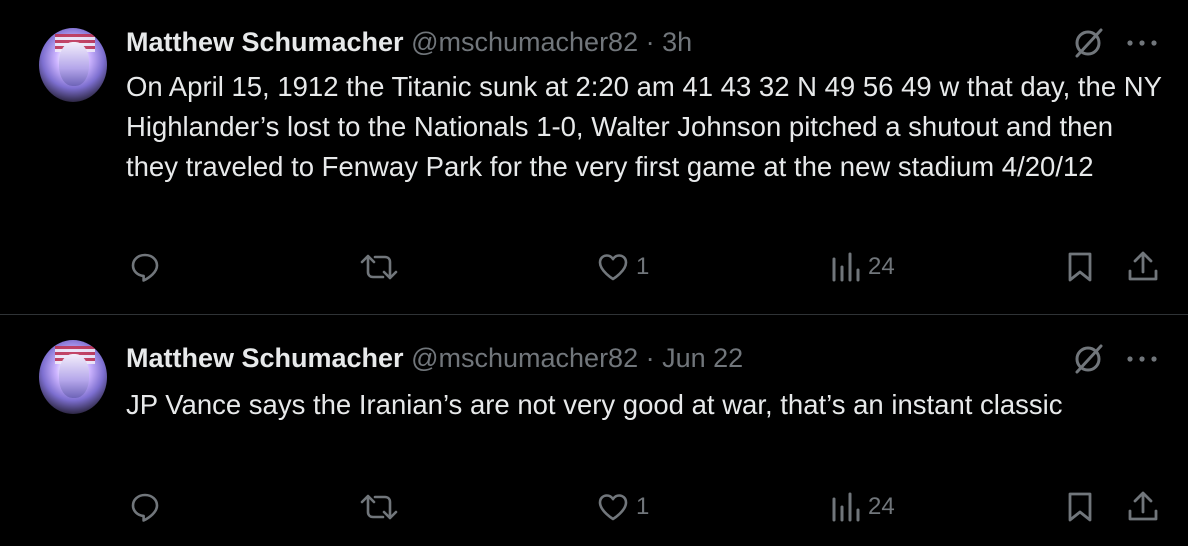  Describe the element at coordinates (409, 42) in the screenshot. I see `tweet-header: Matthew Schumacher @mschumacher82 · 3h` at that location.